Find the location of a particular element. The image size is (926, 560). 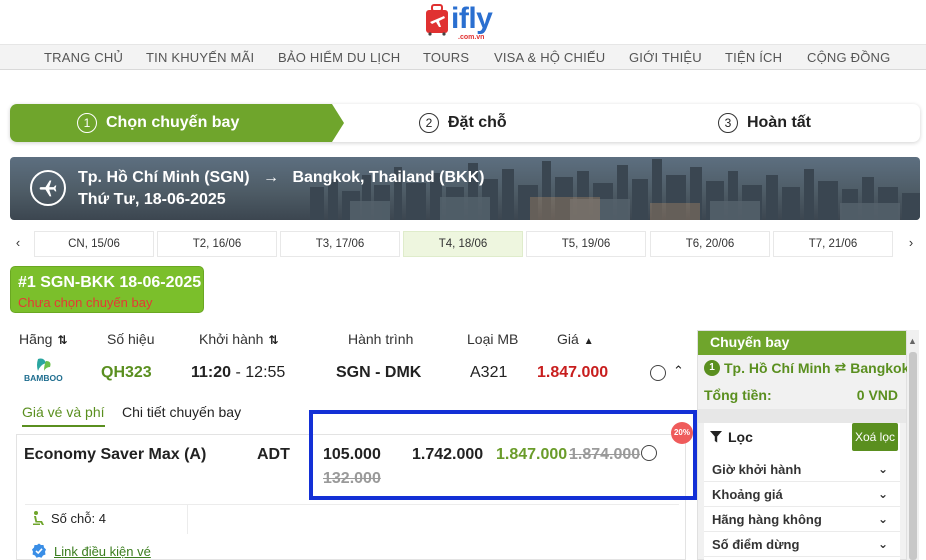

swap-icon: ⇄ is located at coordinates (840, 367).